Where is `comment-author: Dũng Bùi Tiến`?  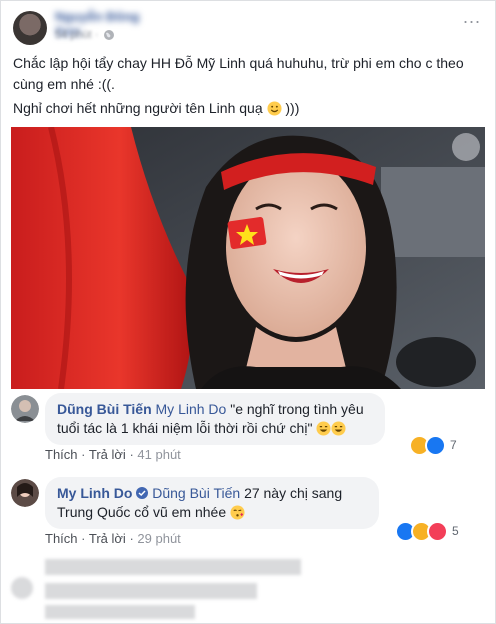
comment-author: Dũng Bùi Tiến is located at coordinates (104, 409).